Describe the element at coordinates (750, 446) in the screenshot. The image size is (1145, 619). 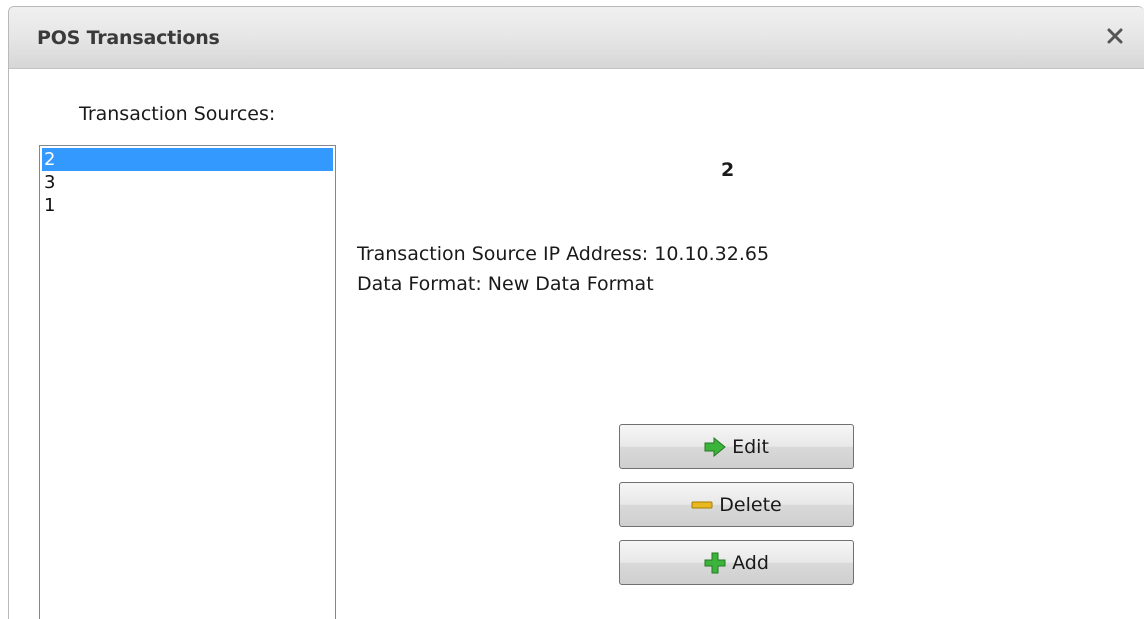
I see `edit-button-label: Edit` at that location.